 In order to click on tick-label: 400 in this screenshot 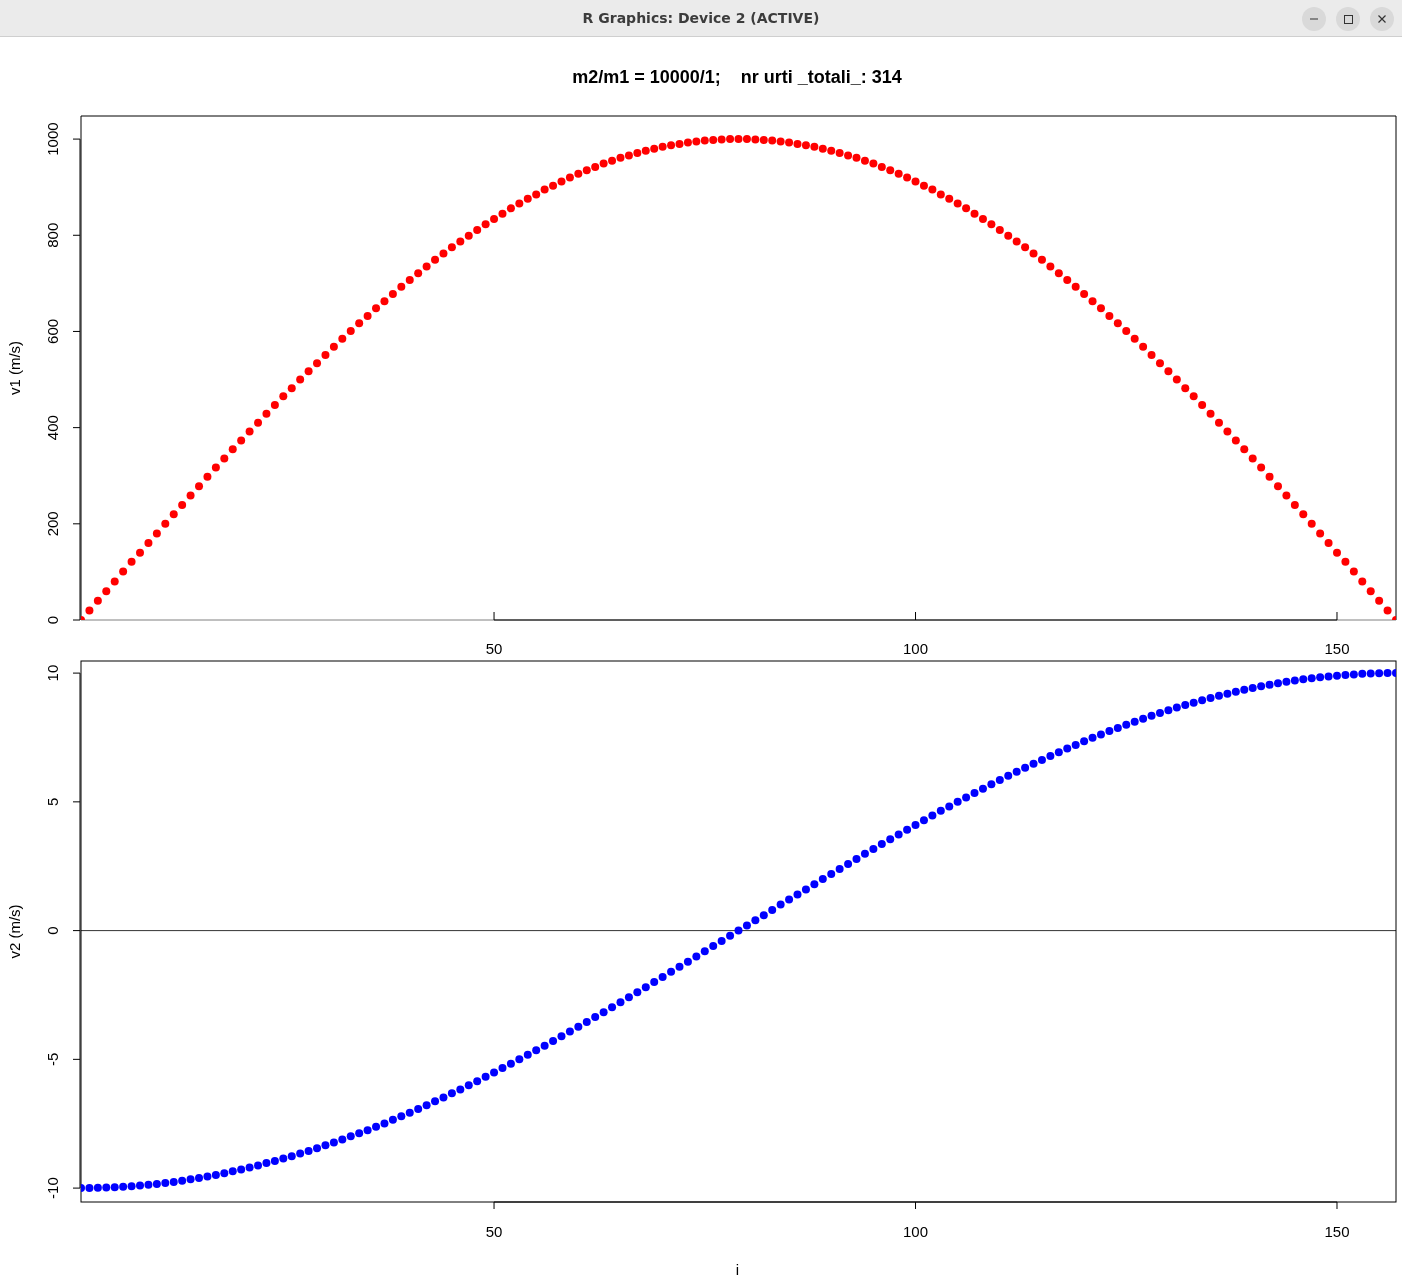, I will do `click(52, 428)`.